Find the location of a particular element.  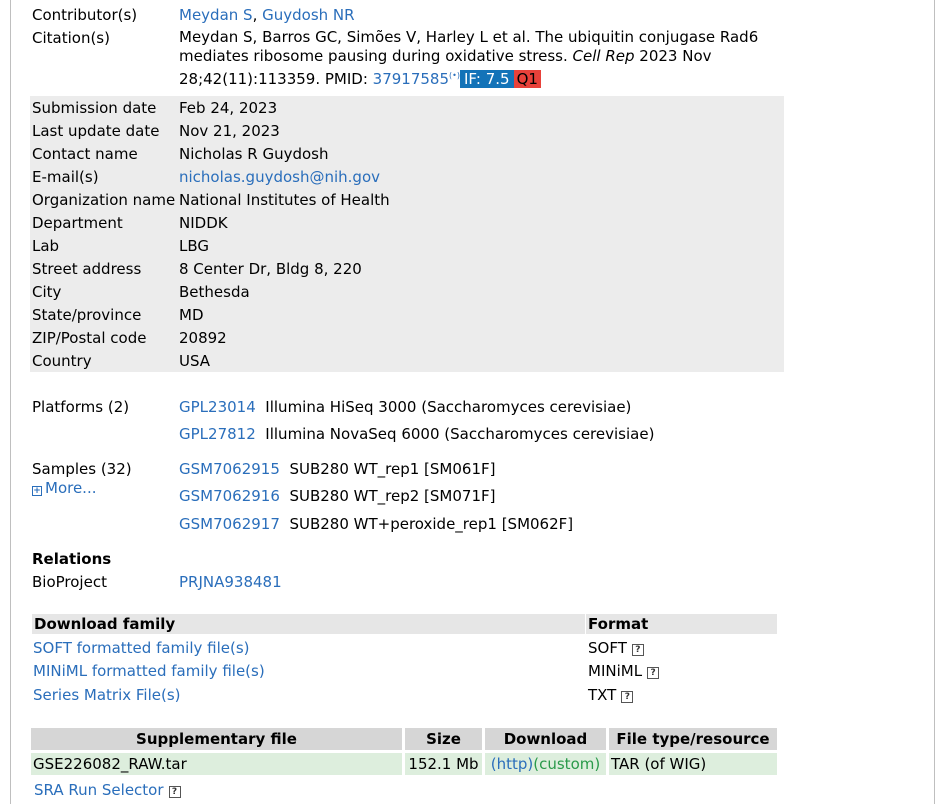

detail-label: Country is located at coordinates (62, 361).